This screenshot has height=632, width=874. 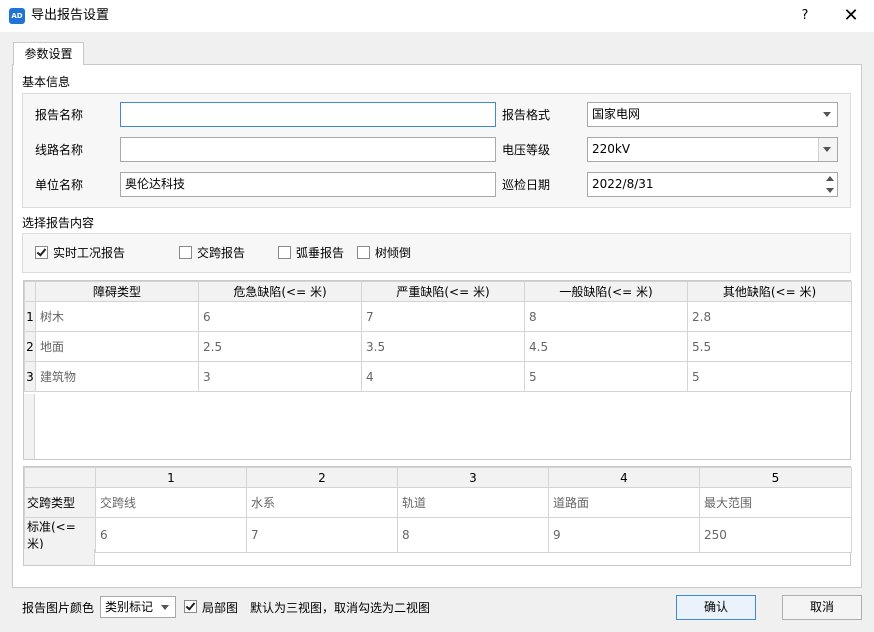 What do you see at coordinates (59, 115) in the screenshot?
I see `report-name-label: 报告名称` at bounding box center [59, 115].